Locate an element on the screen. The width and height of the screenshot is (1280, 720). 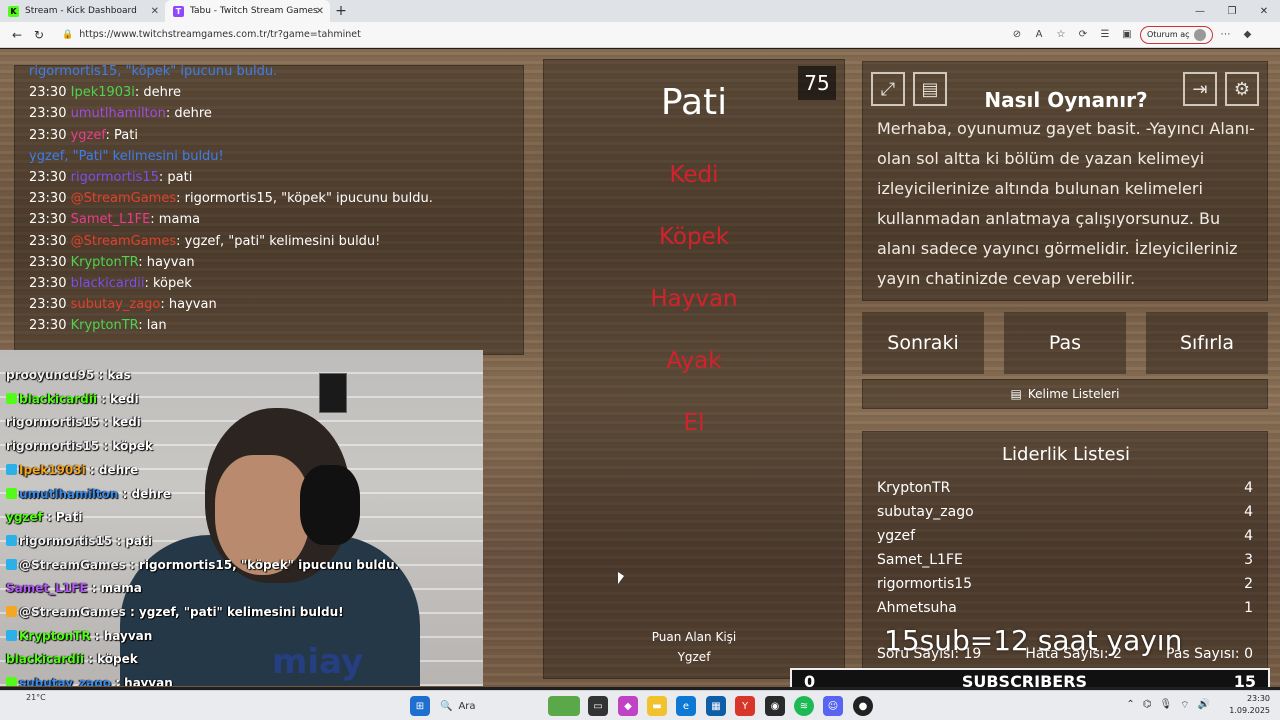
reload-icon: ↻ is located at coordinates (39, 35).